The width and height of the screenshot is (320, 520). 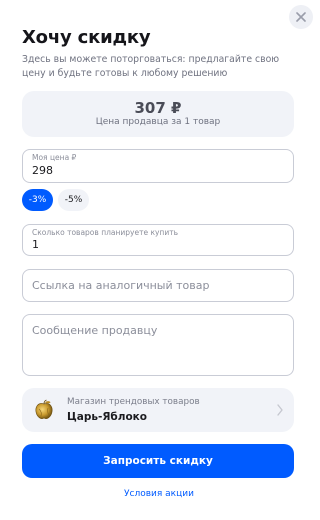 What do you see at coordinates (159, 494) in the screenshot?
I see `terms-link: Условия акции` at bounding box center [159, 494].